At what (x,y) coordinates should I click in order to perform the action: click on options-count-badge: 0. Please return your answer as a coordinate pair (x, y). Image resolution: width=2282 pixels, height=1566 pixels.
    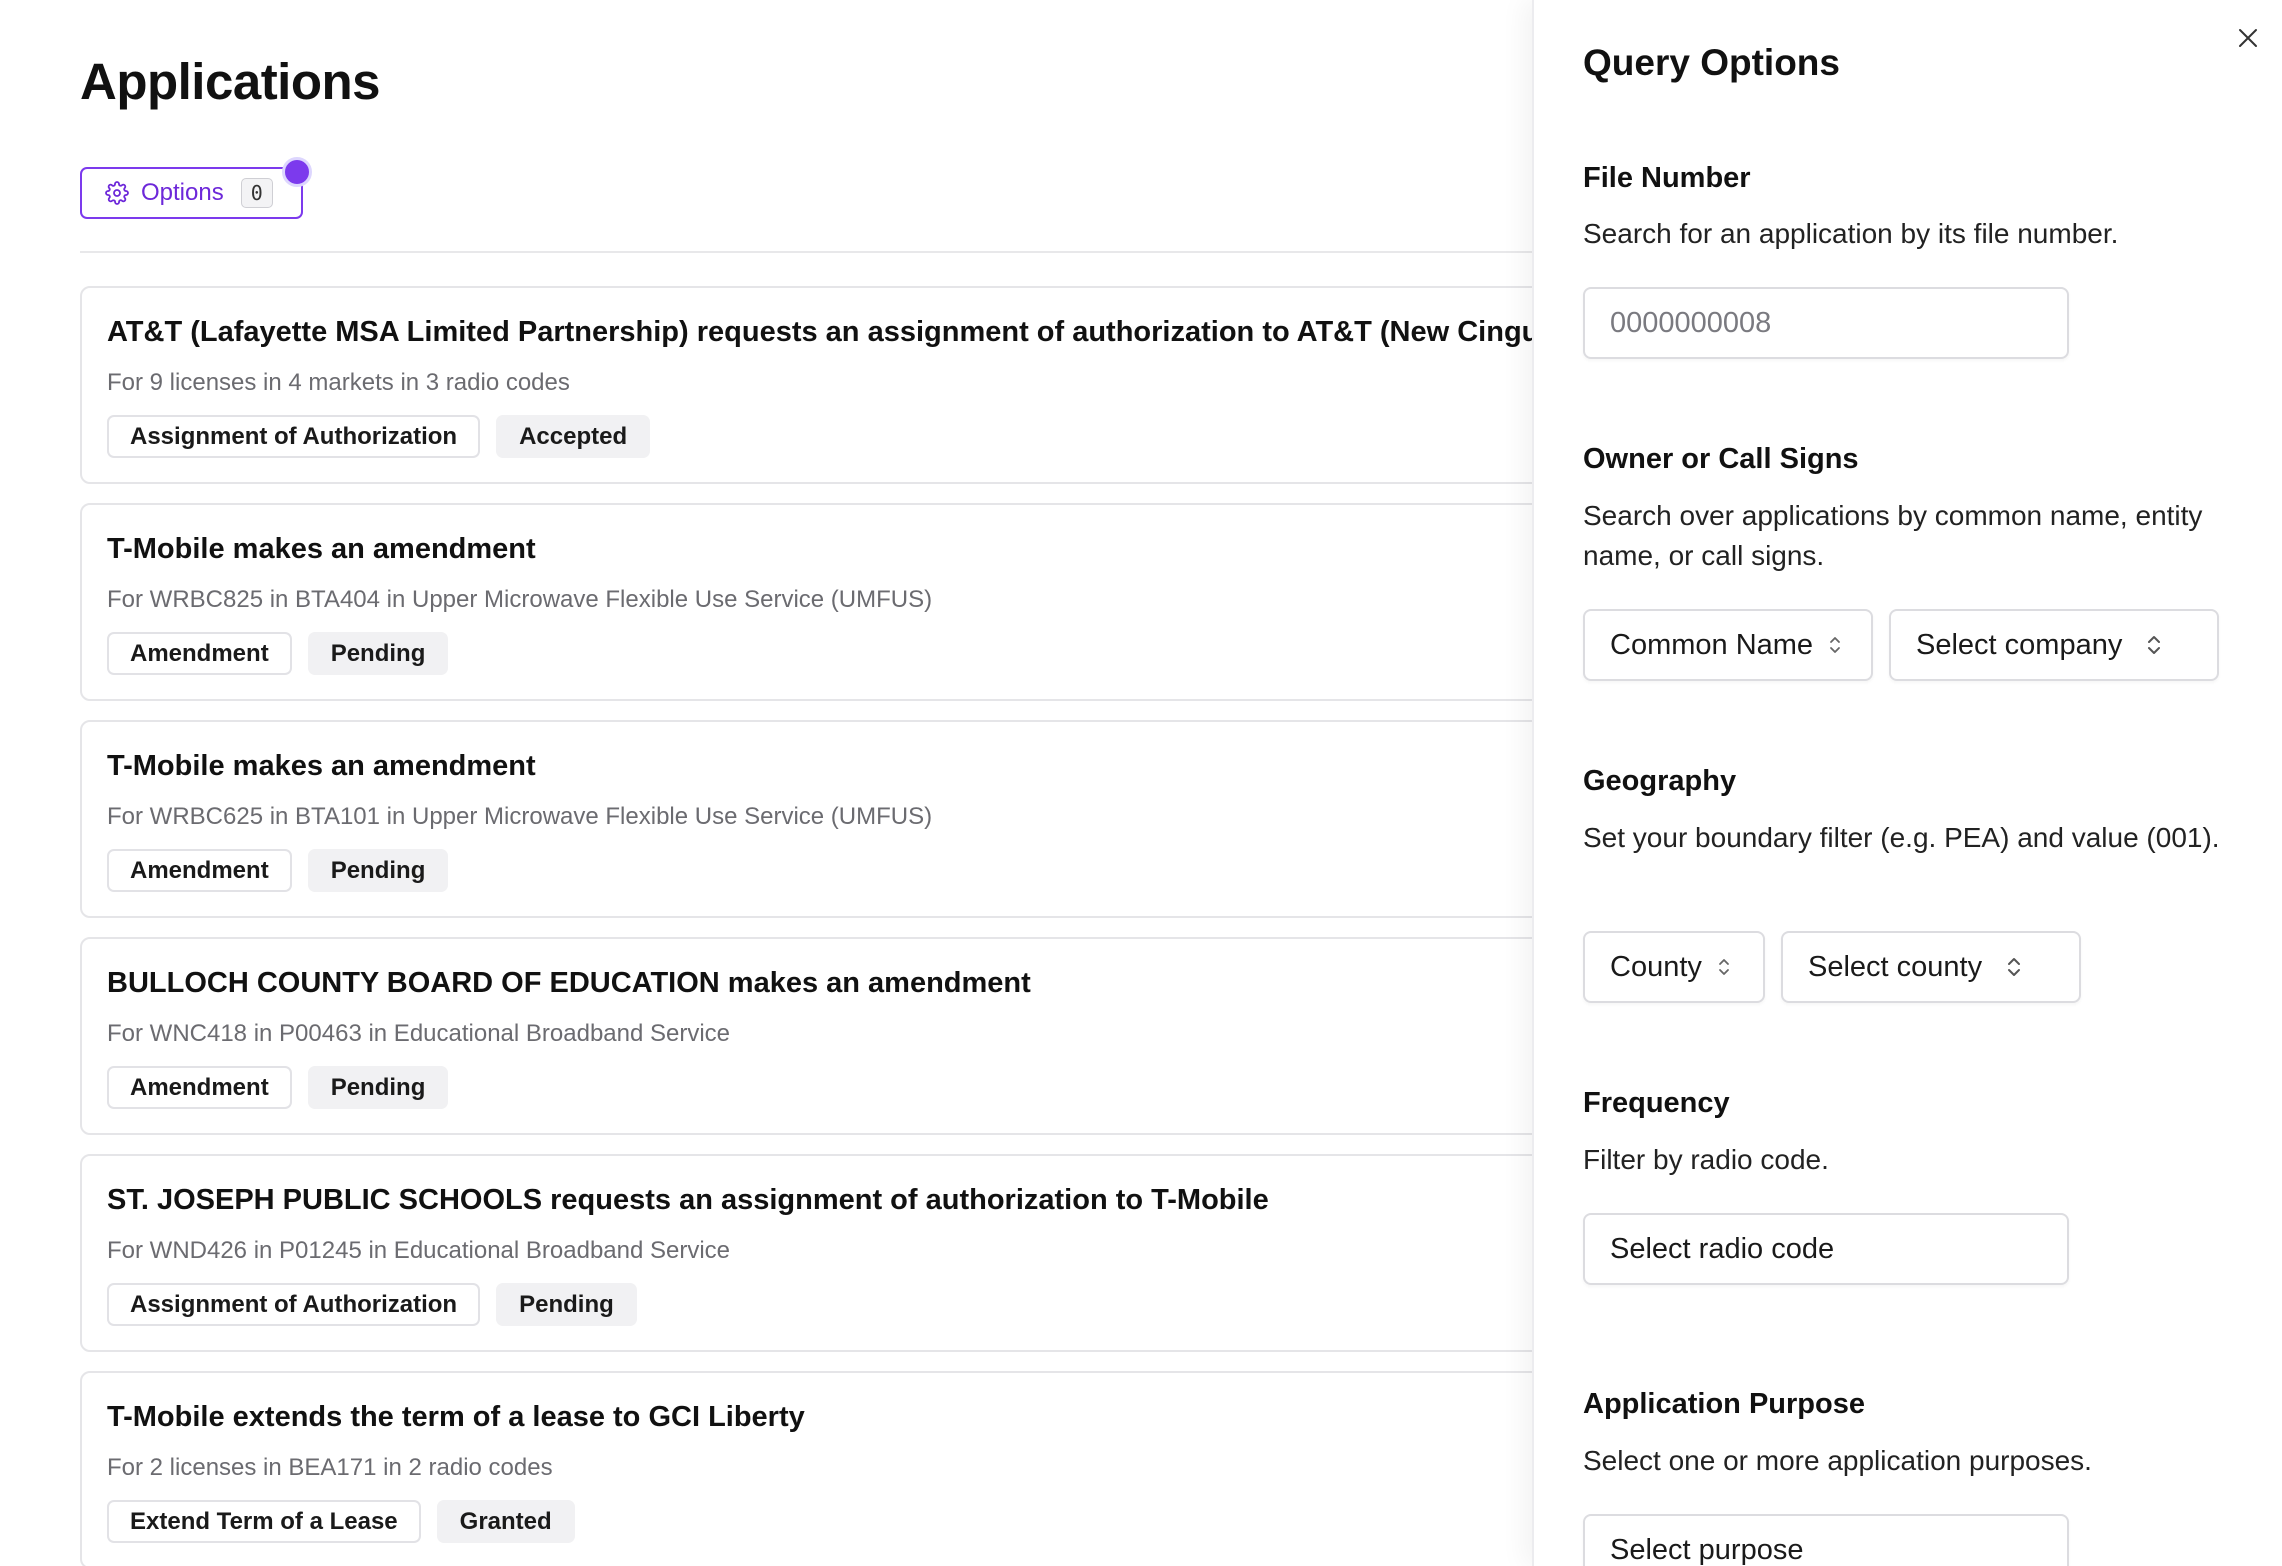
    Looking at the image, I should click on (256, 193).